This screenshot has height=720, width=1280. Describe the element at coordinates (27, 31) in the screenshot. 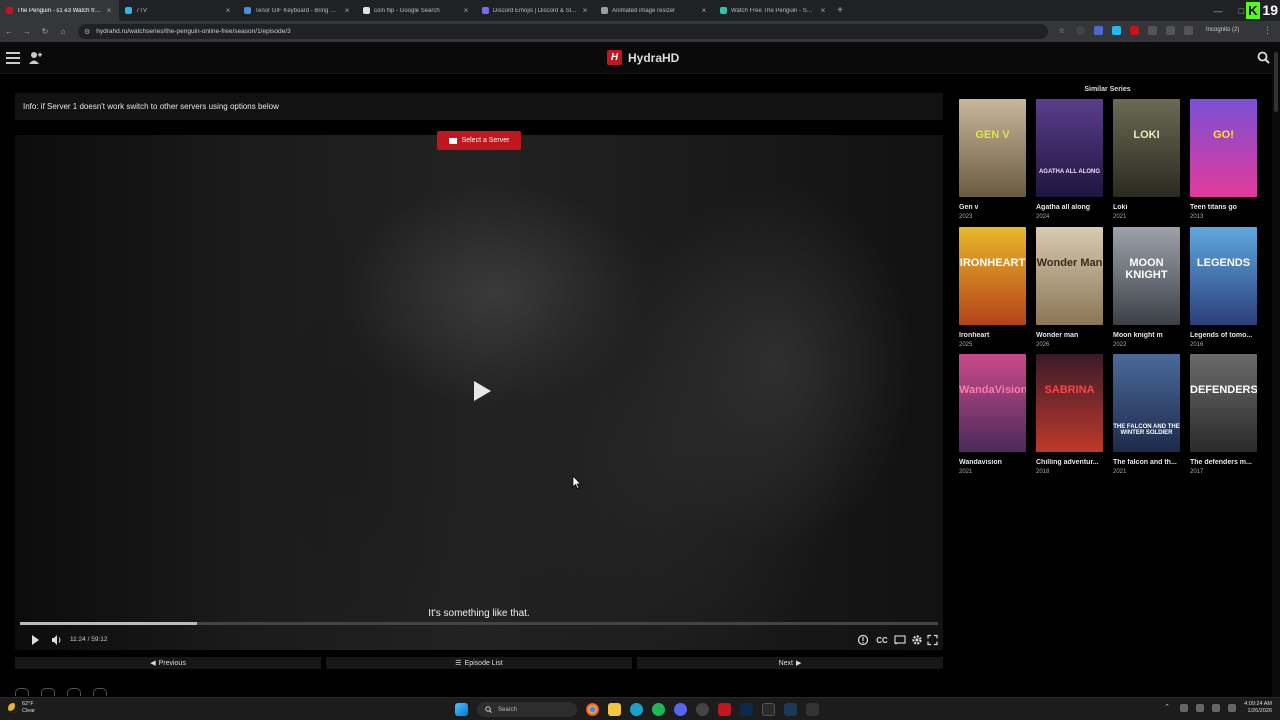

I see `forward-icon: →` at that location.